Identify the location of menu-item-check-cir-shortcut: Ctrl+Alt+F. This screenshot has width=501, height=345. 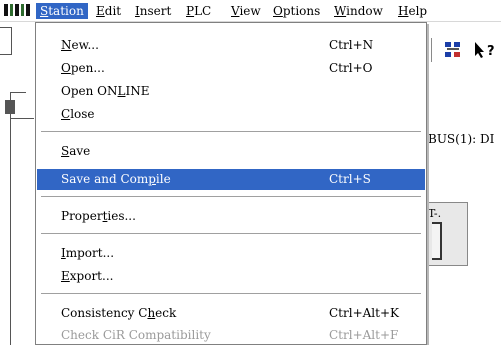
(364, 335).